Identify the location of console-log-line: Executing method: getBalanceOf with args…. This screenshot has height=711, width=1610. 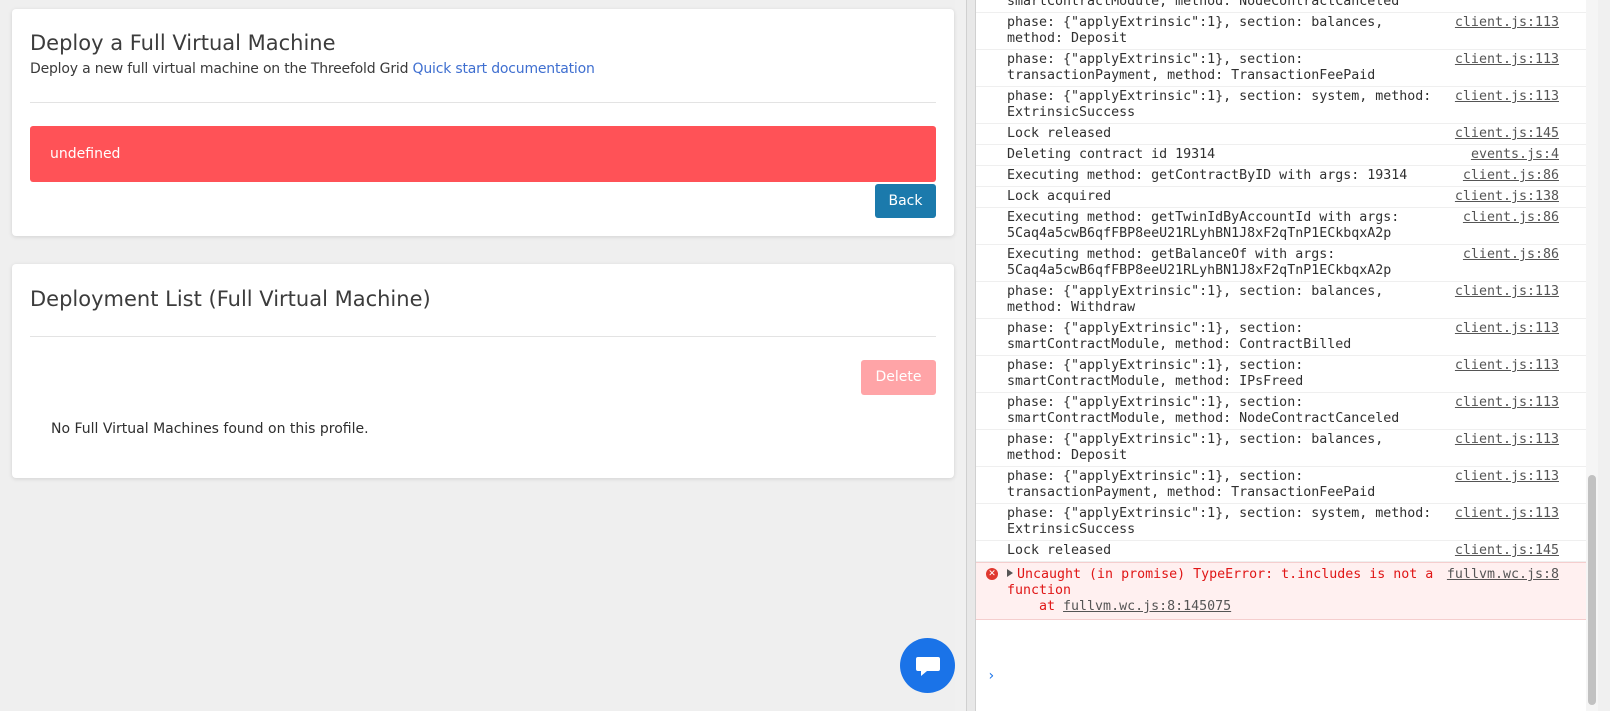
(1287, 263).